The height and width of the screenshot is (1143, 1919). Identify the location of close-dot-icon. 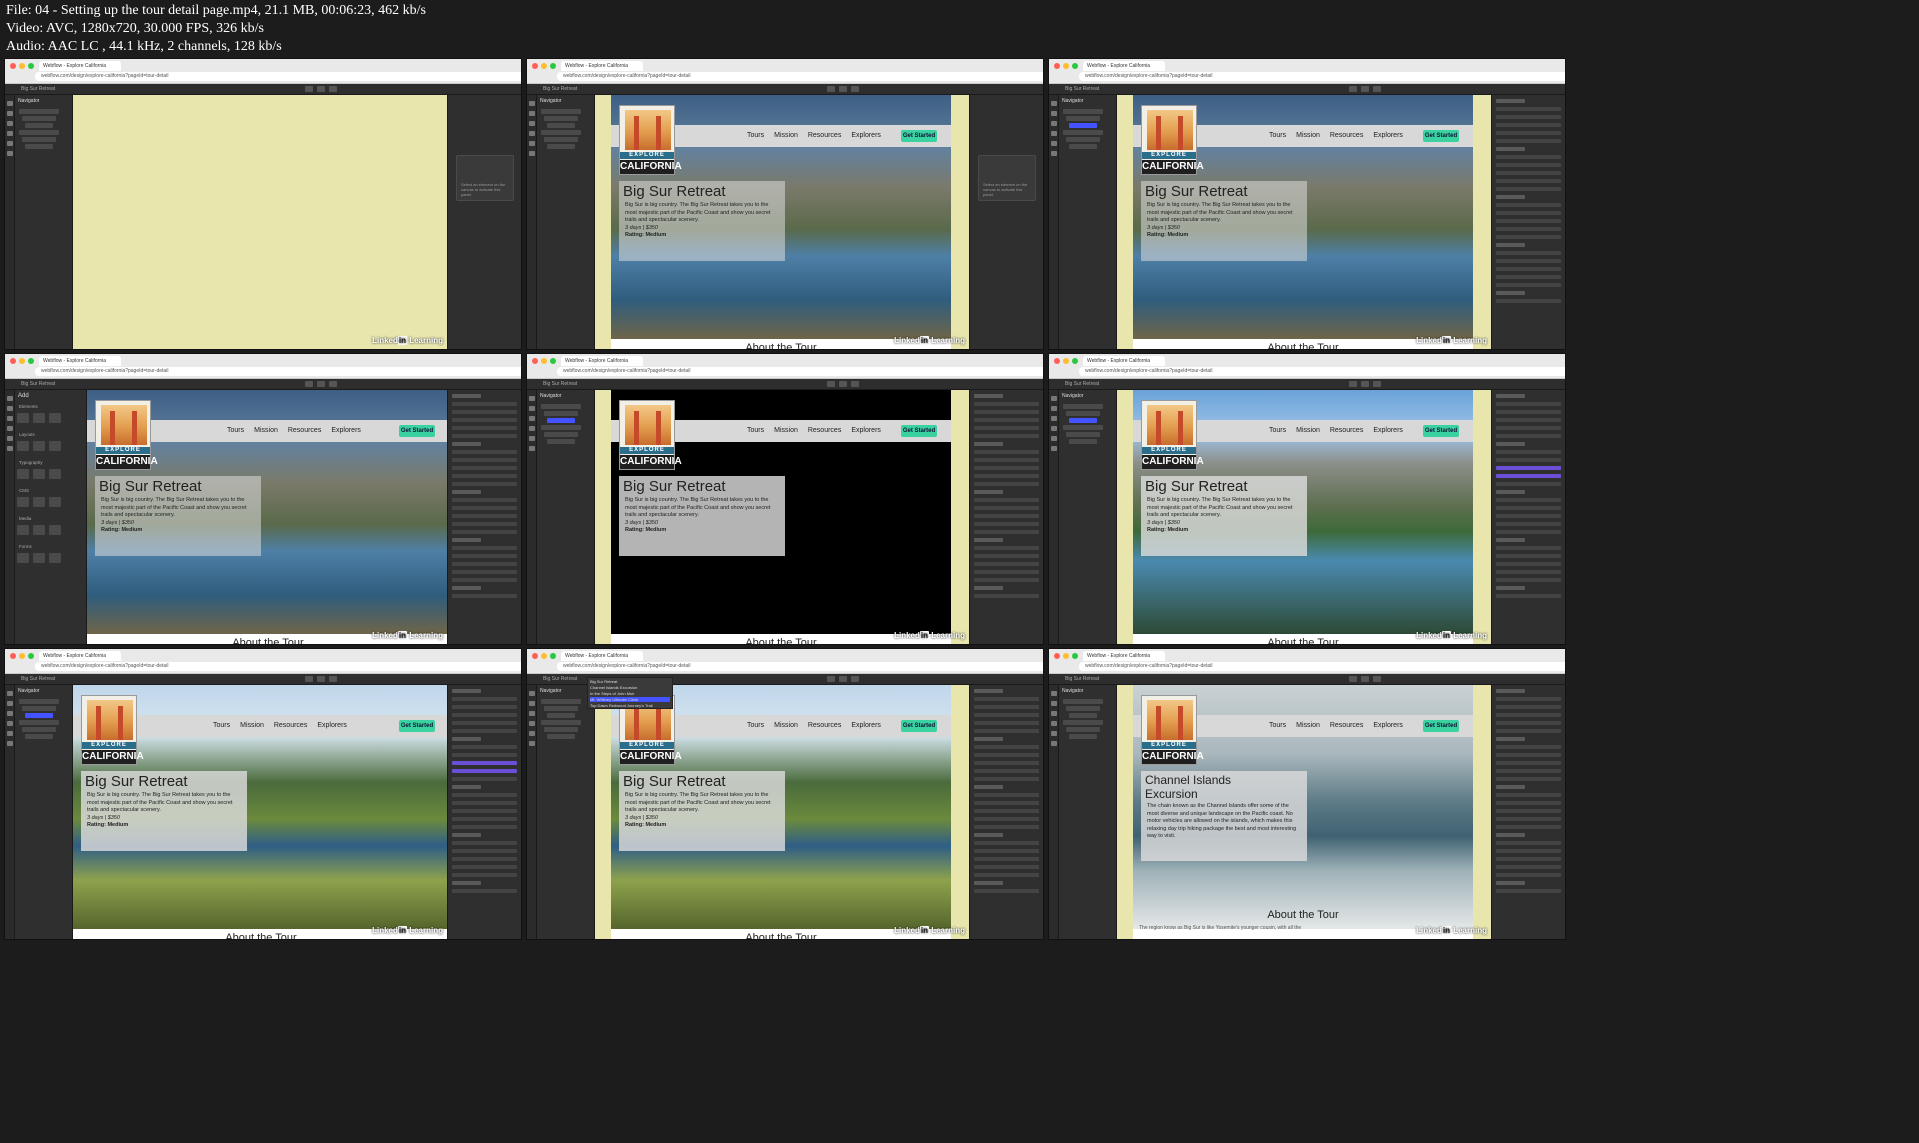
(1057, 361).